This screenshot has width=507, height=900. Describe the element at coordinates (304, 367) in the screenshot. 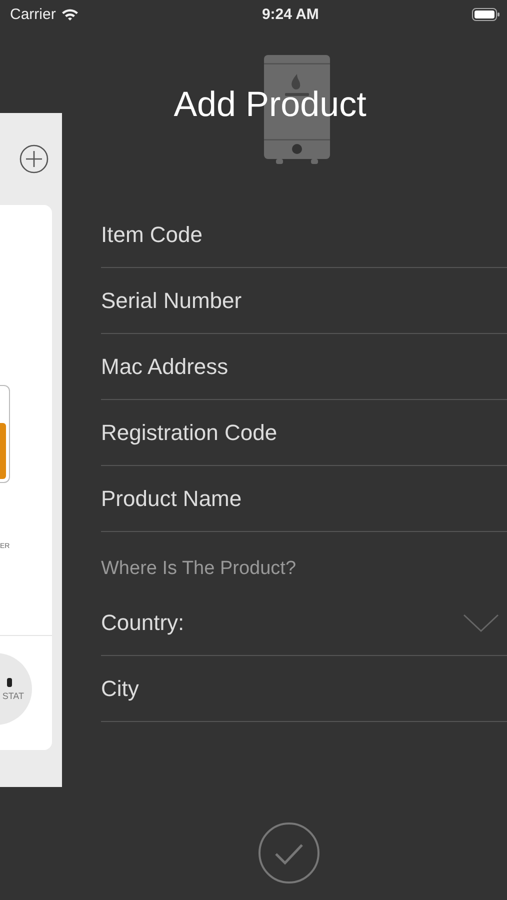

I see `input-field: Mac Address` at that location.